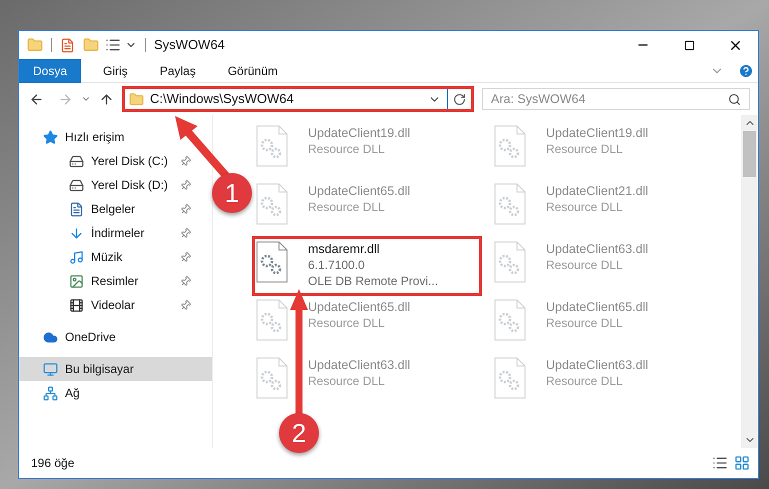 Image resolution: width=769 pixels, height=489 pixels. I want to click on list-view-icon, so click(113, 45).